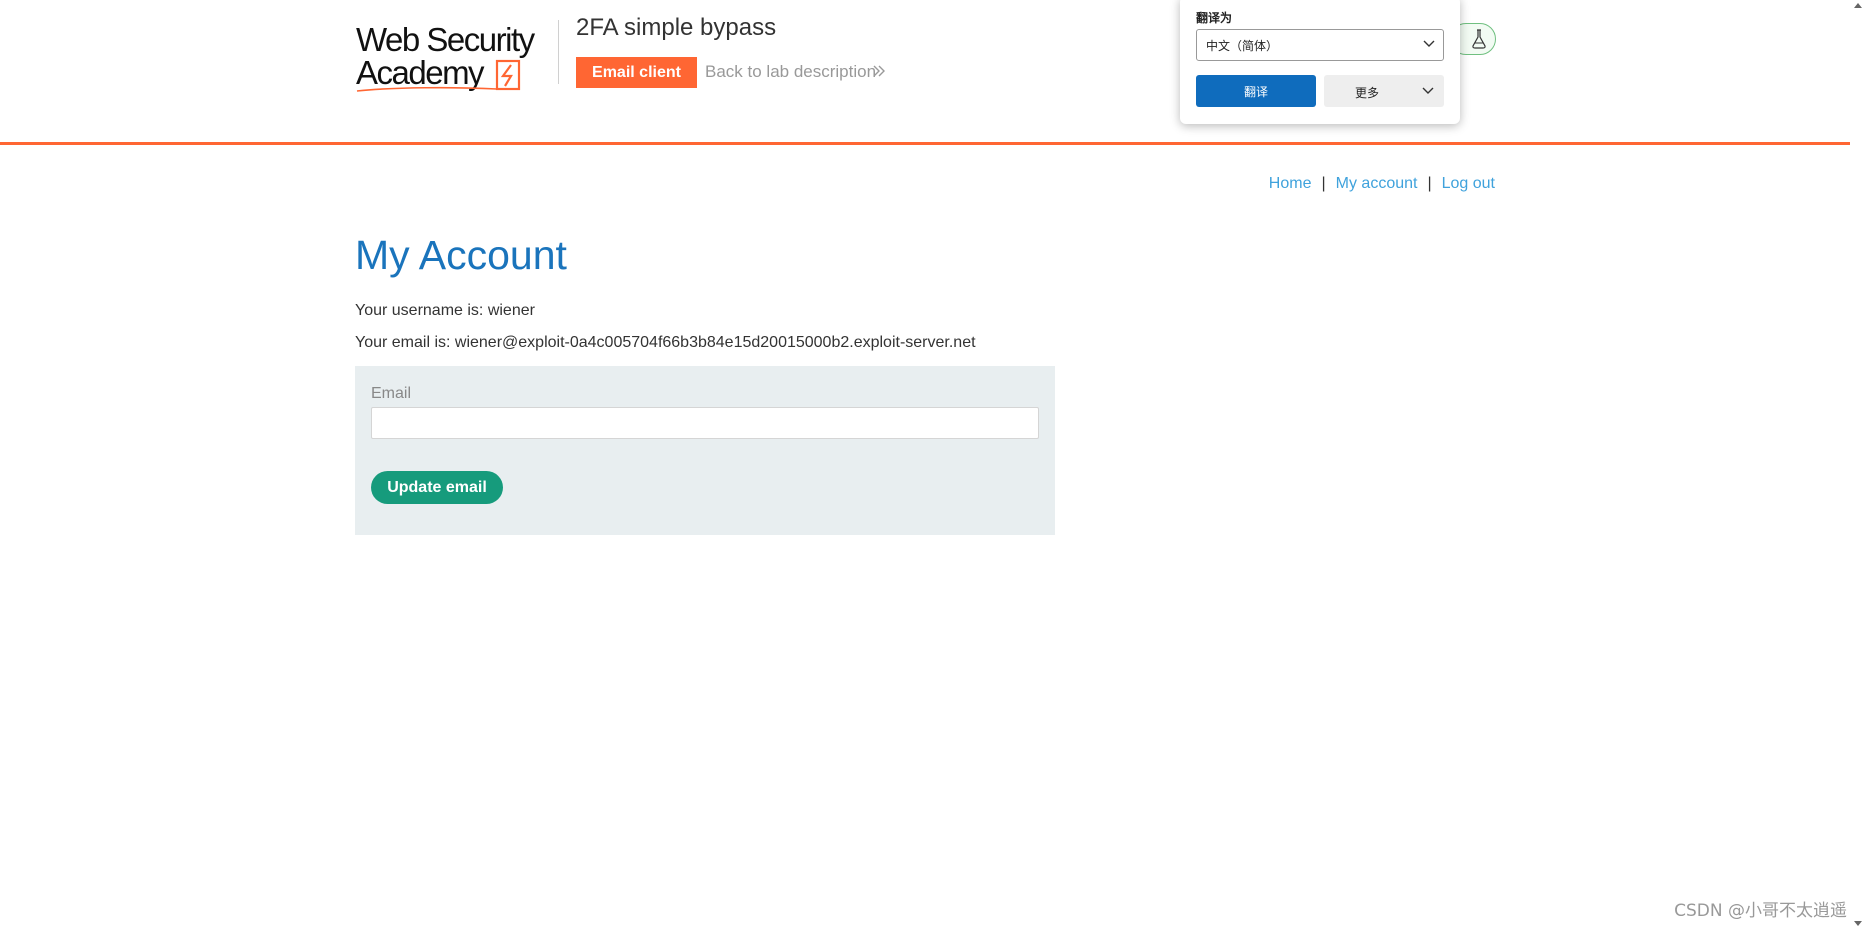  What do you see at coordinates (676, 27) in the screenshot?
I see `lab-title: 2FA simple bypass` at bounding box center [676, 27].